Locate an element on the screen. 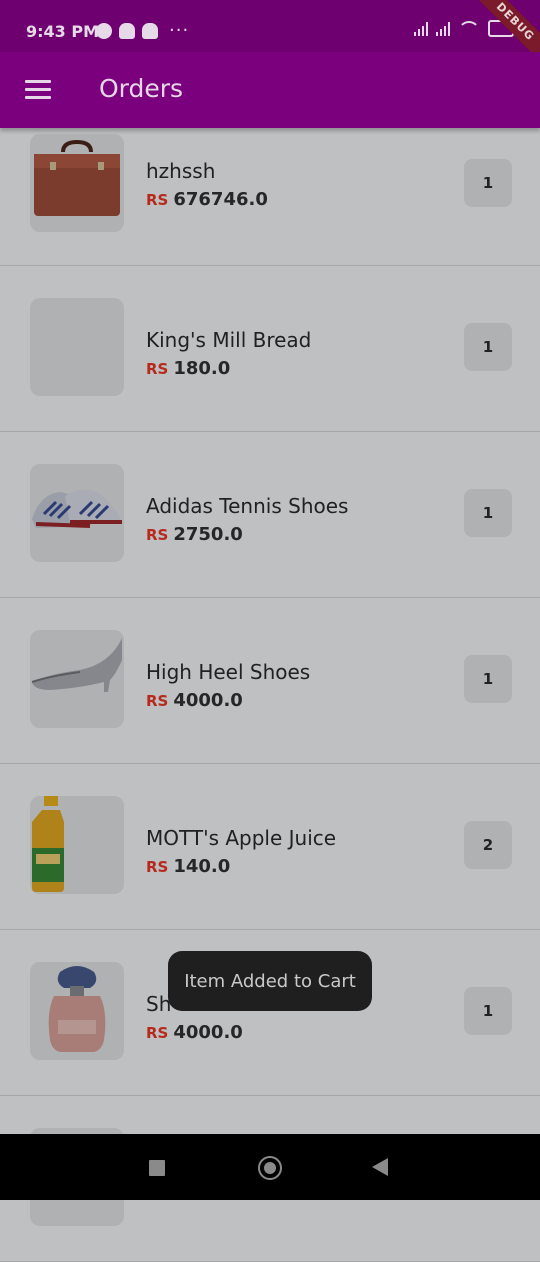 Image resolution: width=540 pixels, height=1262 pixels. price-value: 140.0 is located at coordinates (202, 866).